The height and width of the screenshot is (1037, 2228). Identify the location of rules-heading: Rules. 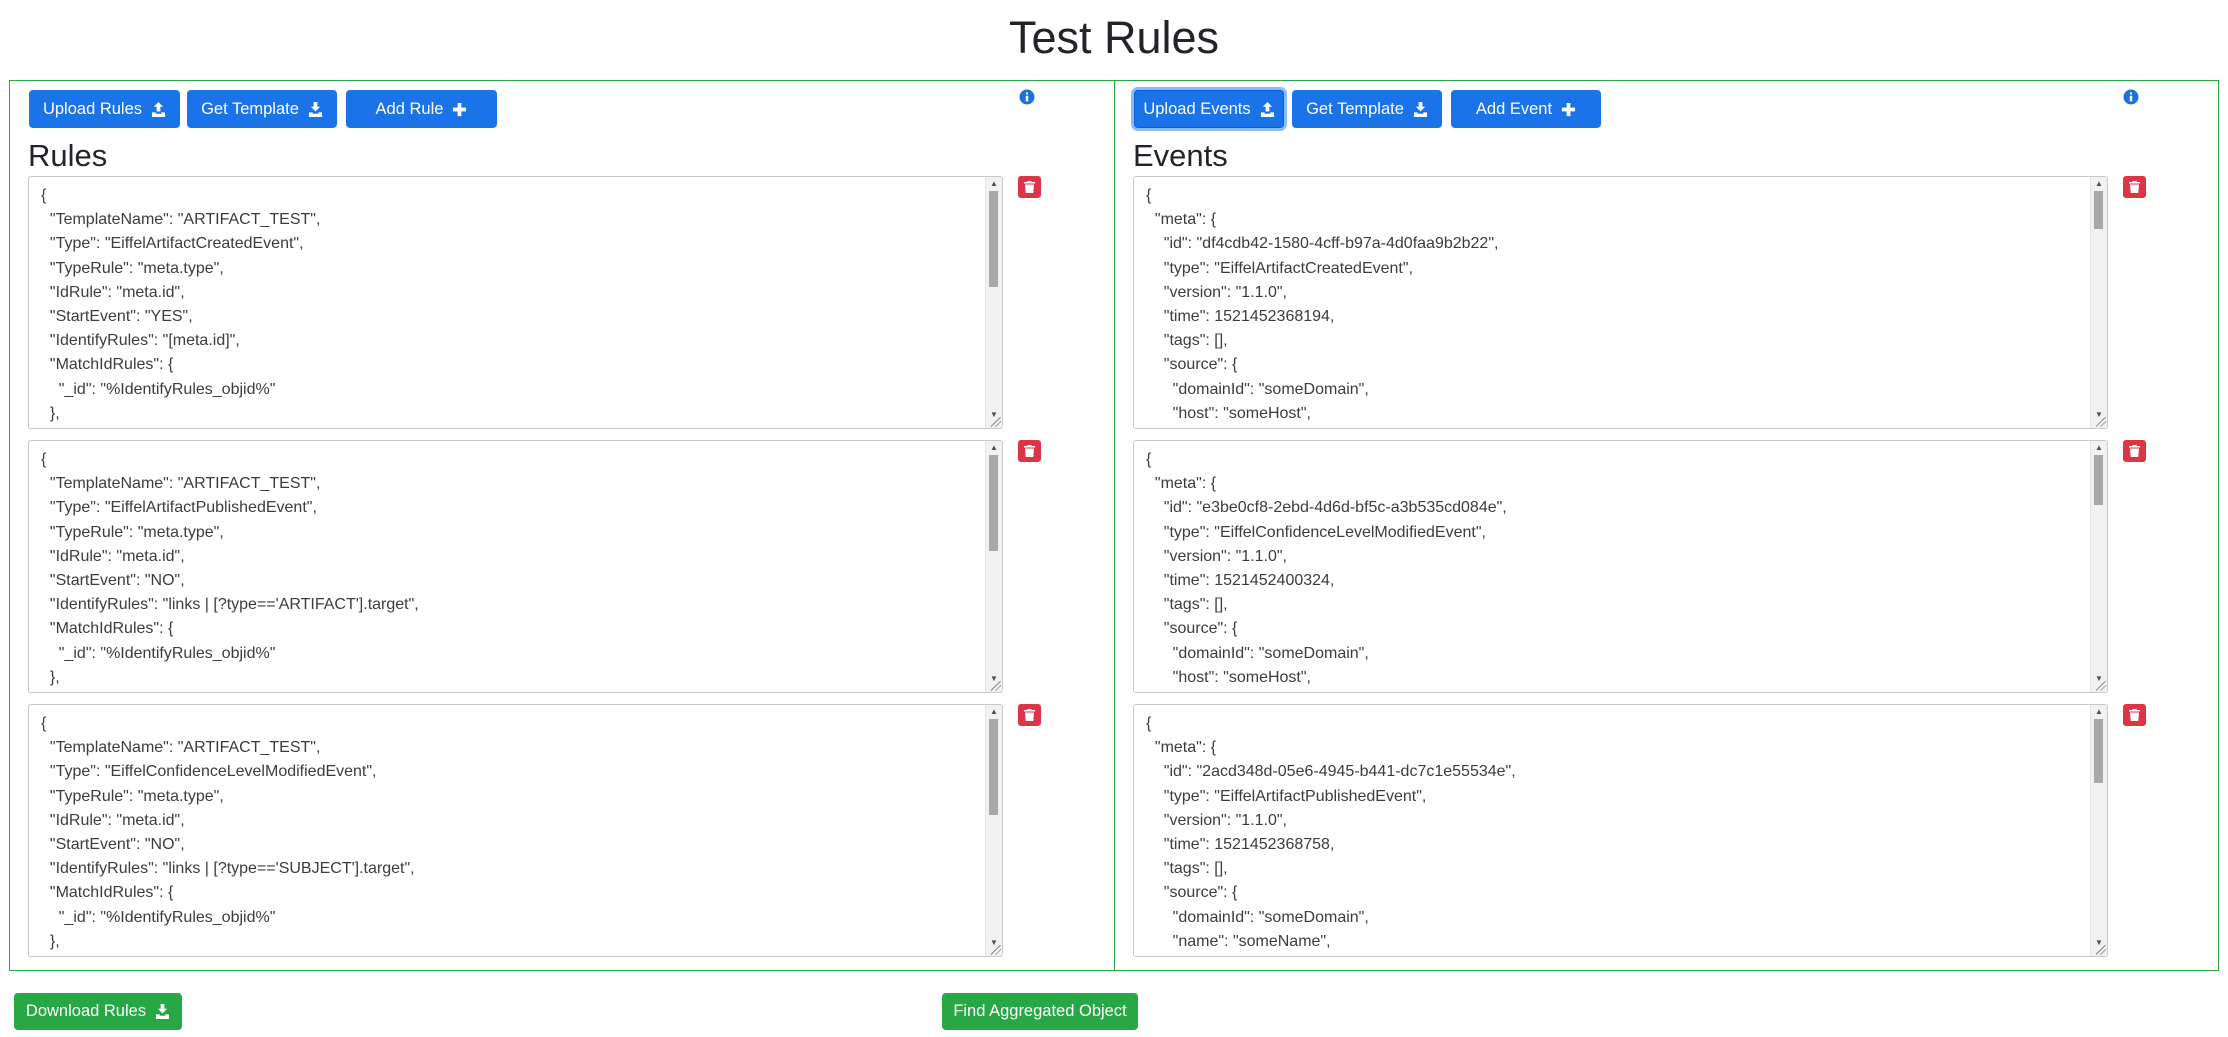
(68, 155).